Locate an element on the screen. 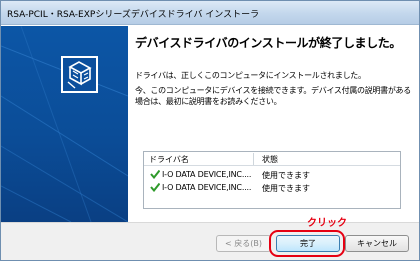 The height and width of the screenshot is (261, 420). column-status: 状態 is located at coordinates (270, 159).